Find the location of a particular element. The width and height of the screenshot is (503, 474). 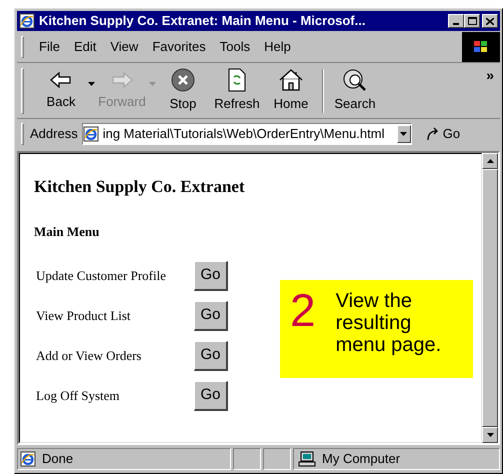

step-number: 2 is located at coordinates (303, 314).